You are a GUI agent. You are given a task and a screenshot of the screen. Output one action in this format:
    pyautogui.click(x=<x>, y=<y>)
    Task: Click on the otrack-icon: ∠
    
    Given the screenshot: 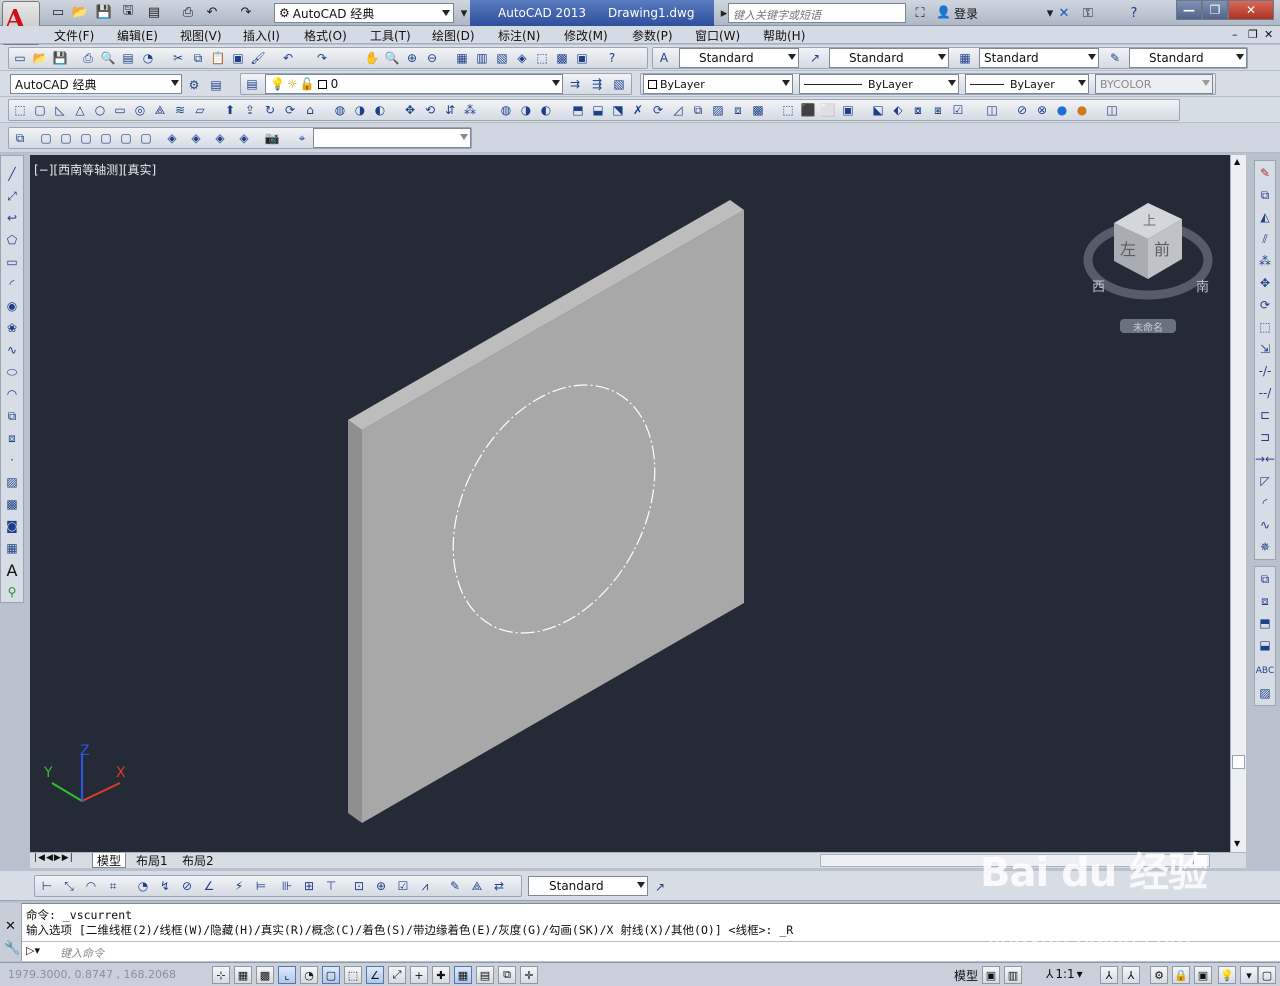 What is the action you would take?
    pyautogui.click(x=375, y=975)
    